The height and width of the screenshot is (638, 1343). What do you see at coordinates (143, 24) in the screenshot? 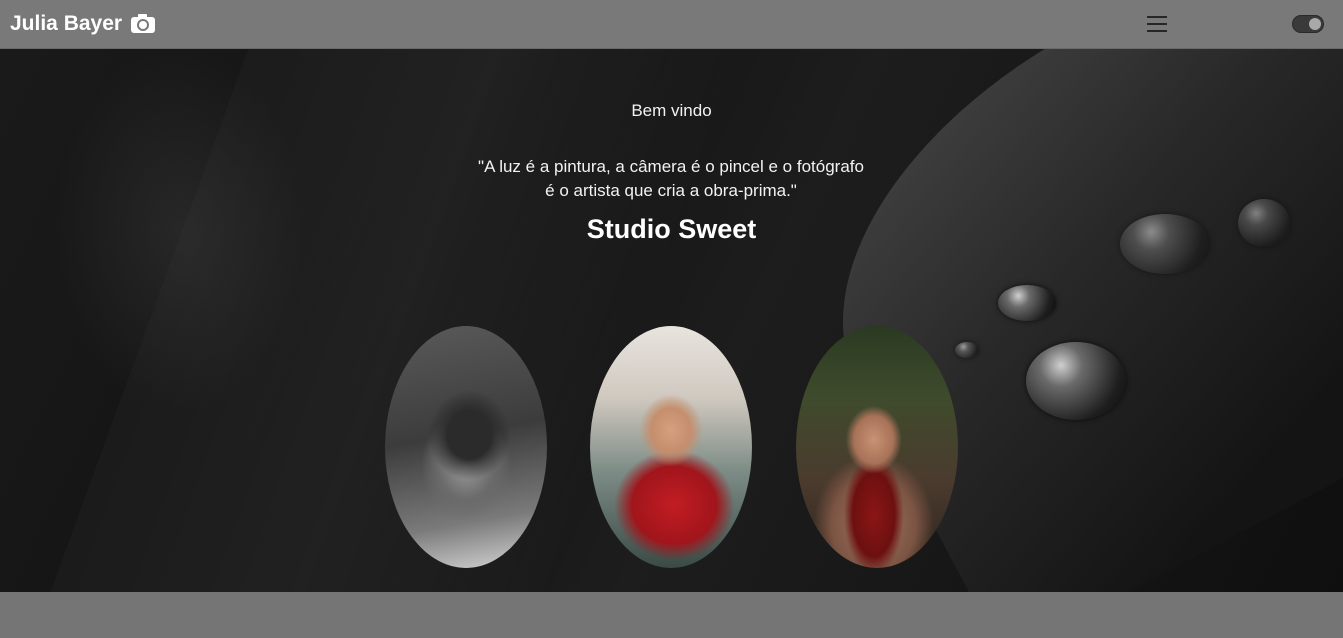
I see `camera-icon` at bounding box center [143, 24].